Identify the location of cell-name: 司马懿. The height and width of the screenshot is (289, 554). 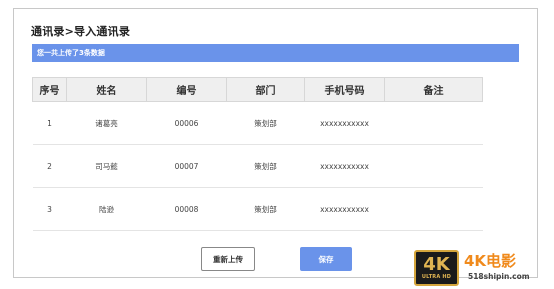
(106, 166).